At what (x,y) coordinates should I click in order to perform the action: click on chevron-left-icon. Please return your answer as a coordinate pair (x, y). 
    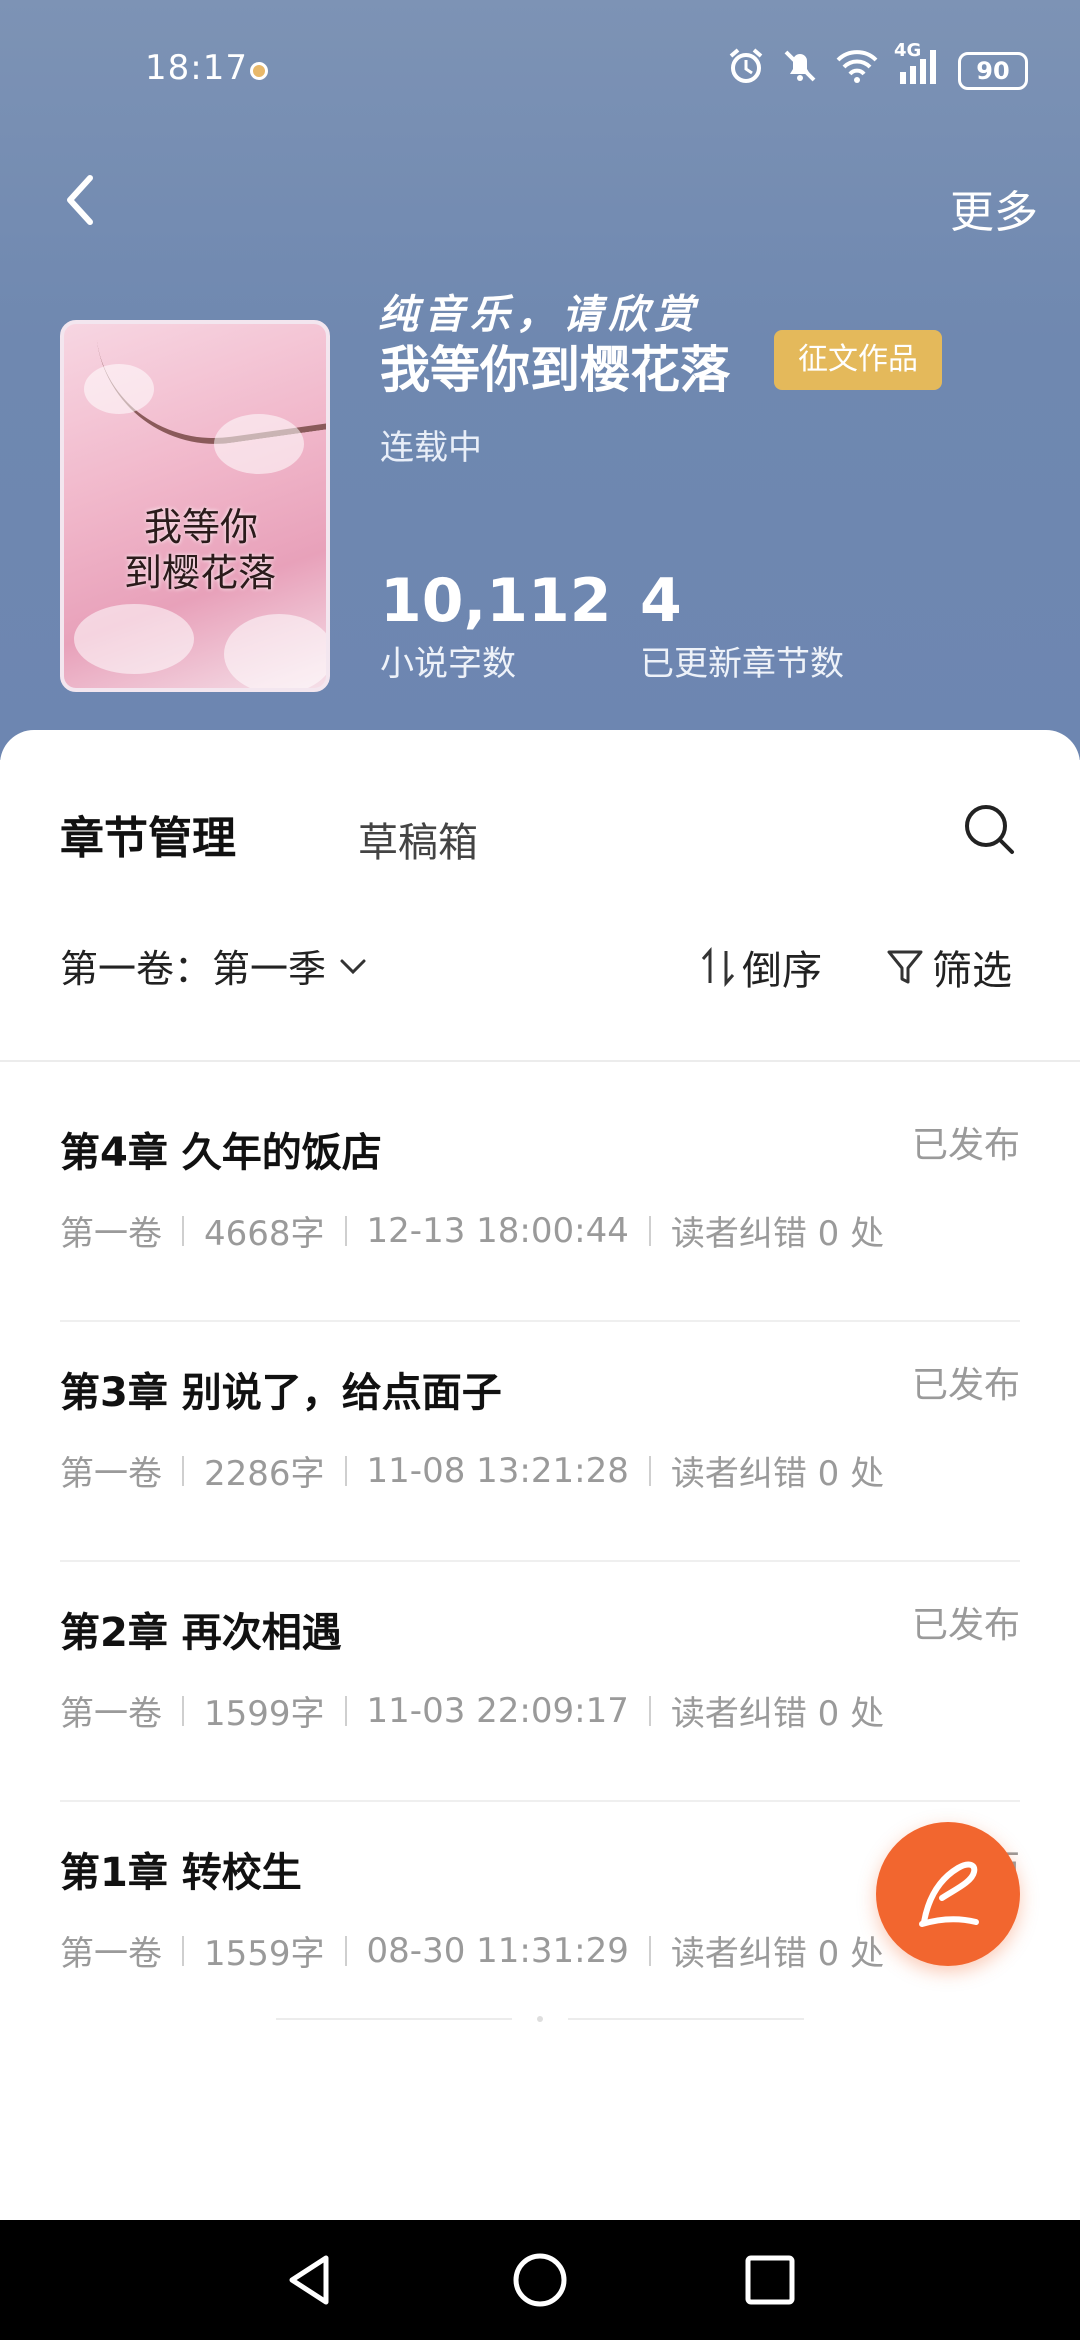
    Looking at the image, I should click on (80, 200).